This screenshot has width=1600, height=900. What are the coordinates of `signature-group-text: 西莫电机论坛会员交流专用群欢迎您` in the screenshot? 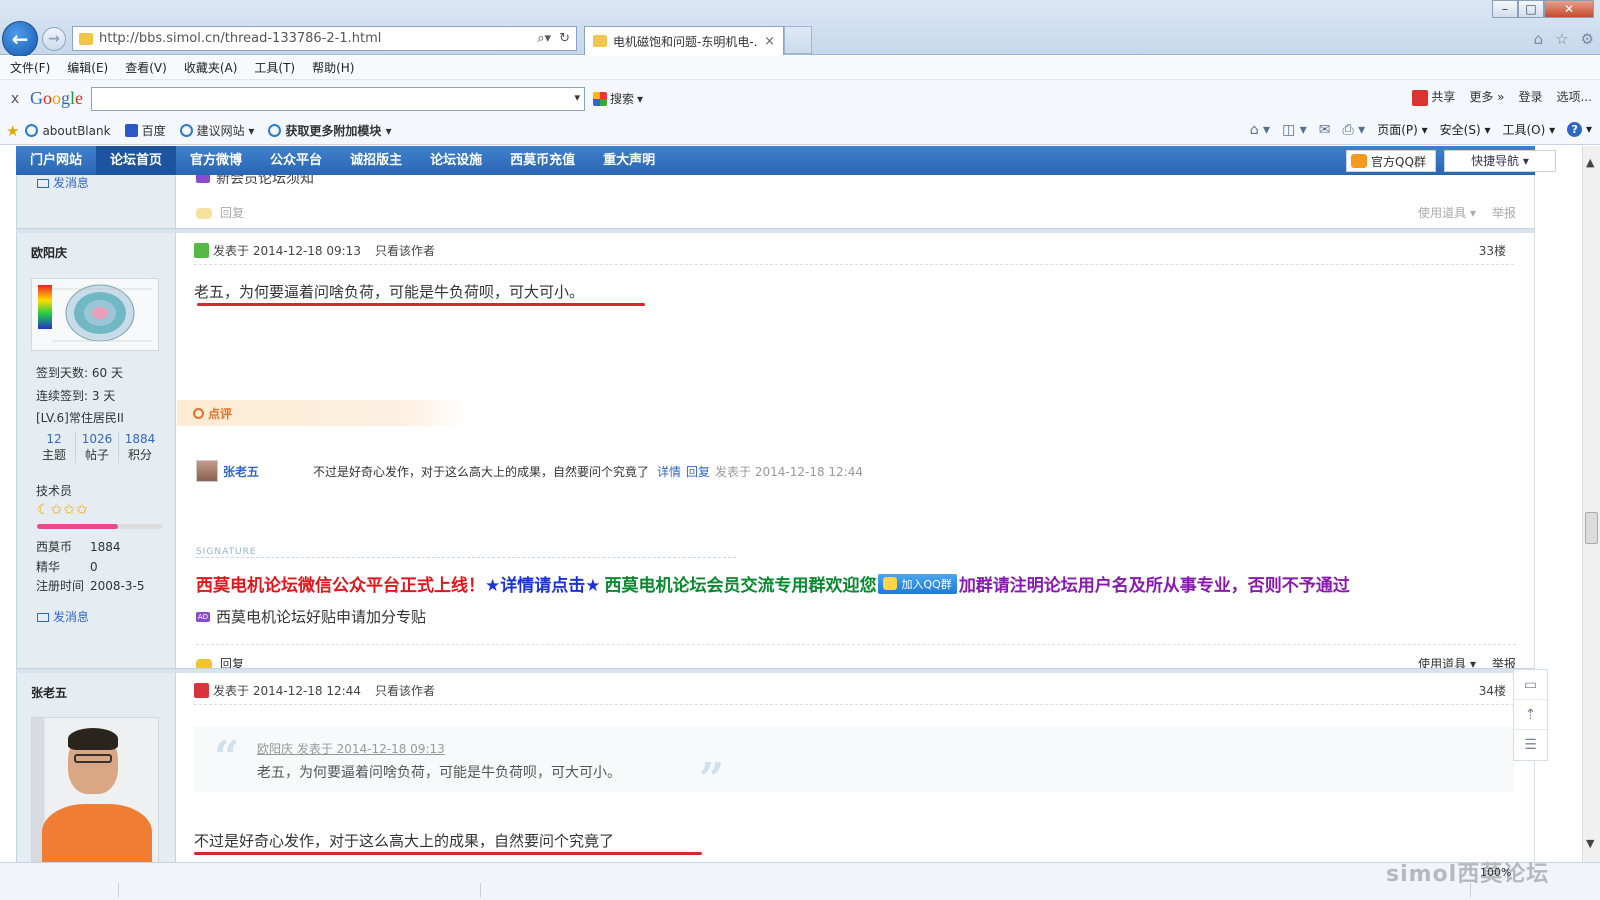 It's located at (740, 586).